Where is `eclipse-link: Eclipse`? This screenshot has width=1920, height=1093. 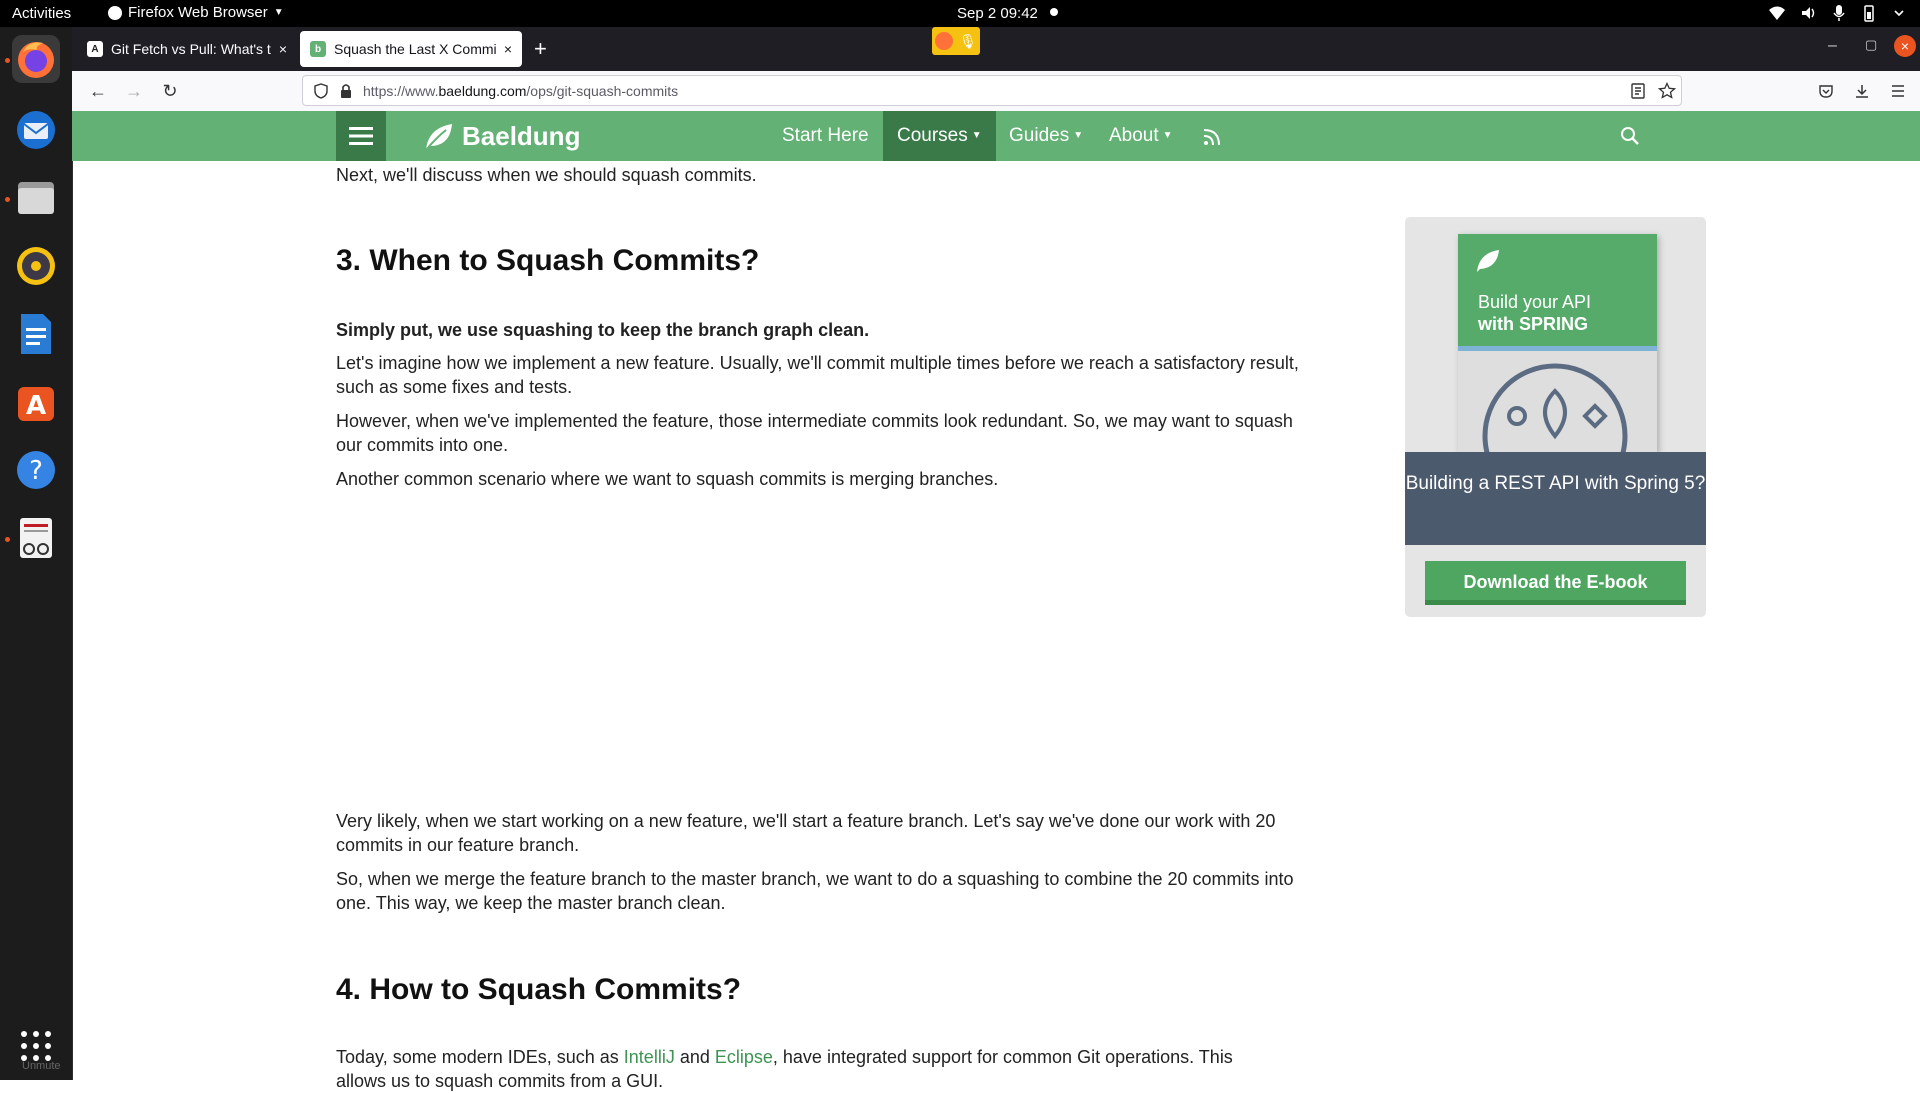 eclipse-link: Eclipse is located at coordinates (744, 1057).